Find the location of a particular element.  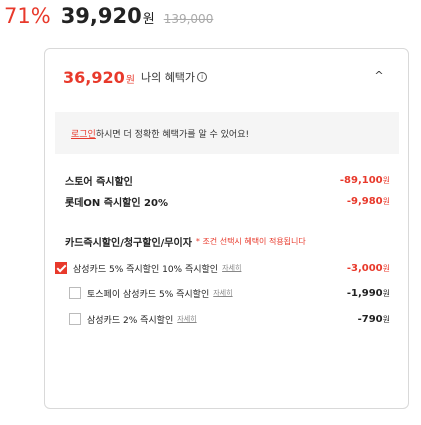

discount-row-store: 스토어 즉시할인 -89,100원 is located at coordinates (227, 180).